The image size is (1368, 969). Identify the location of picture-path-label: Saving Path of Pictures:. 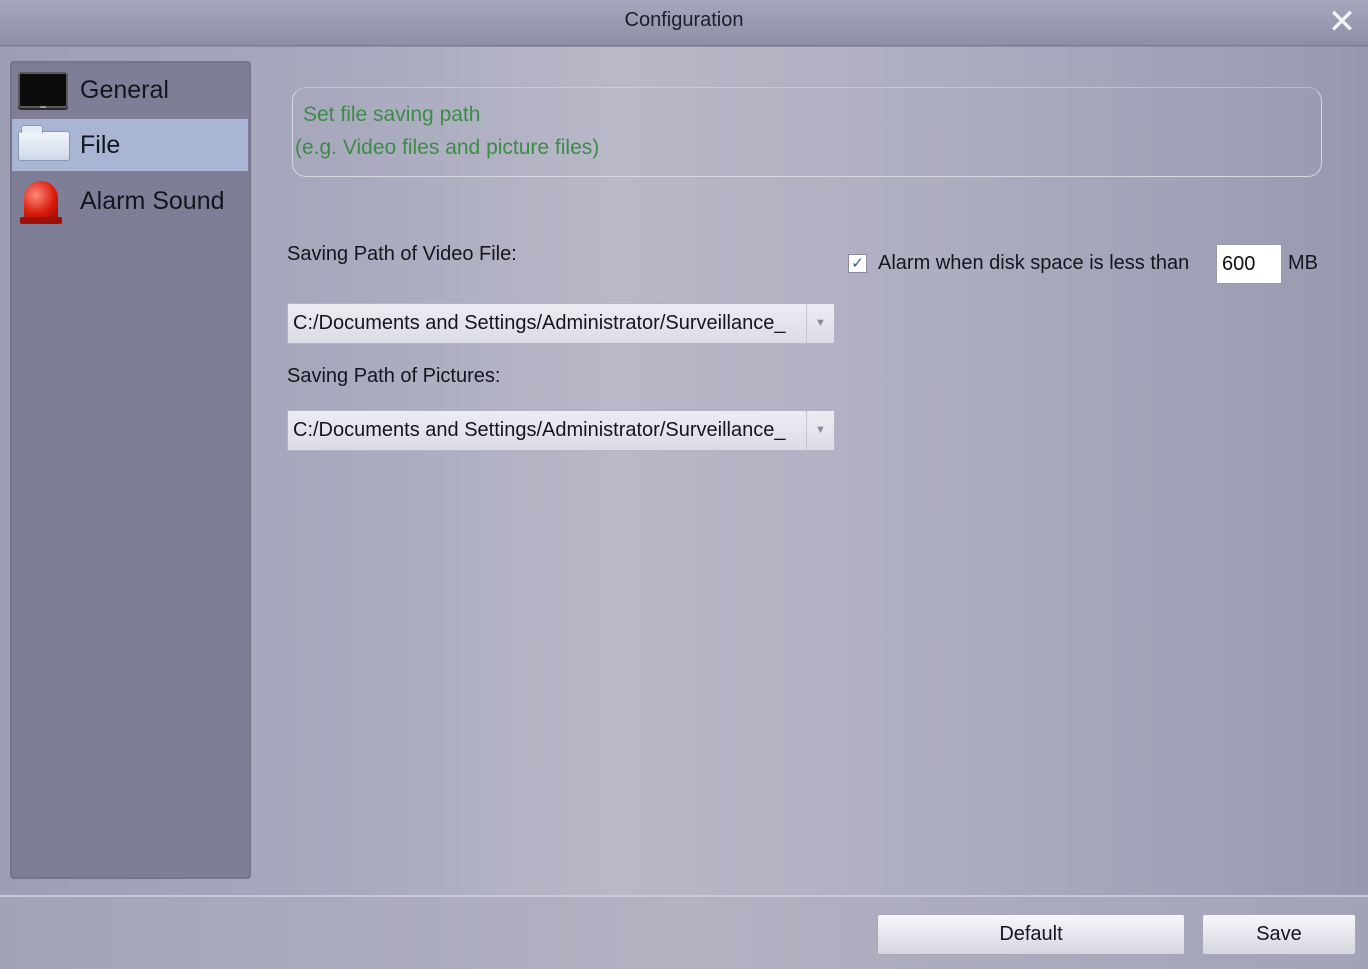
(394, 376).